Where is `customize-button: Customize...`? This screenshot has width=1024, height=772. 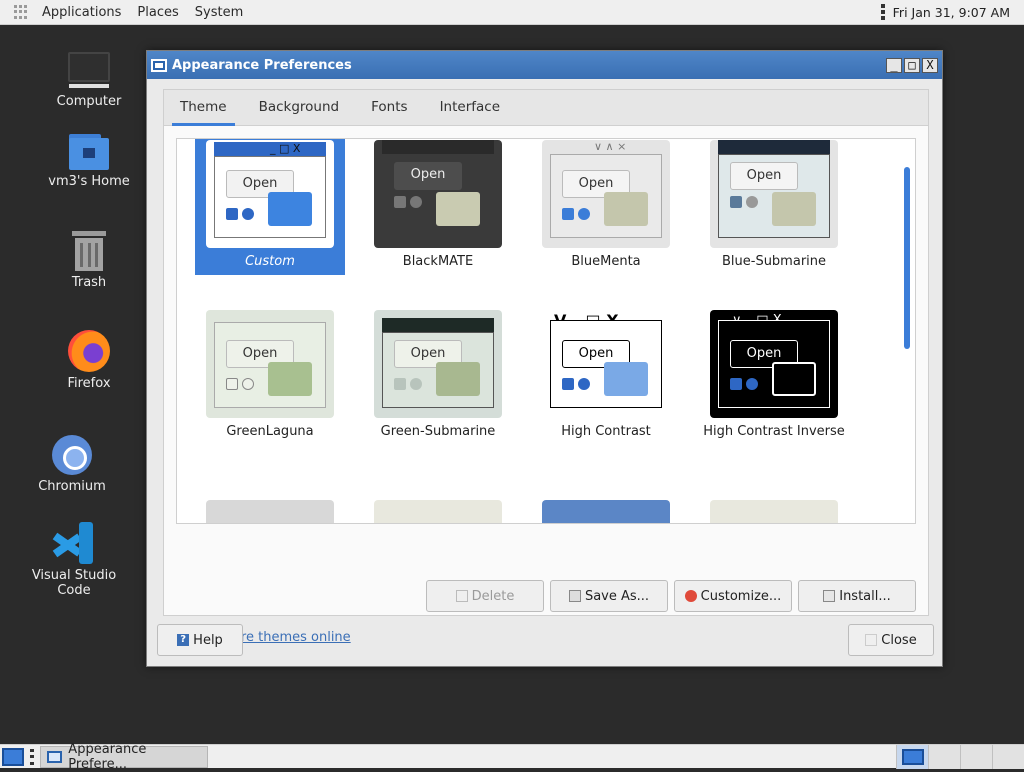
customize-button: Customize... is located at coordinates (733, 596).